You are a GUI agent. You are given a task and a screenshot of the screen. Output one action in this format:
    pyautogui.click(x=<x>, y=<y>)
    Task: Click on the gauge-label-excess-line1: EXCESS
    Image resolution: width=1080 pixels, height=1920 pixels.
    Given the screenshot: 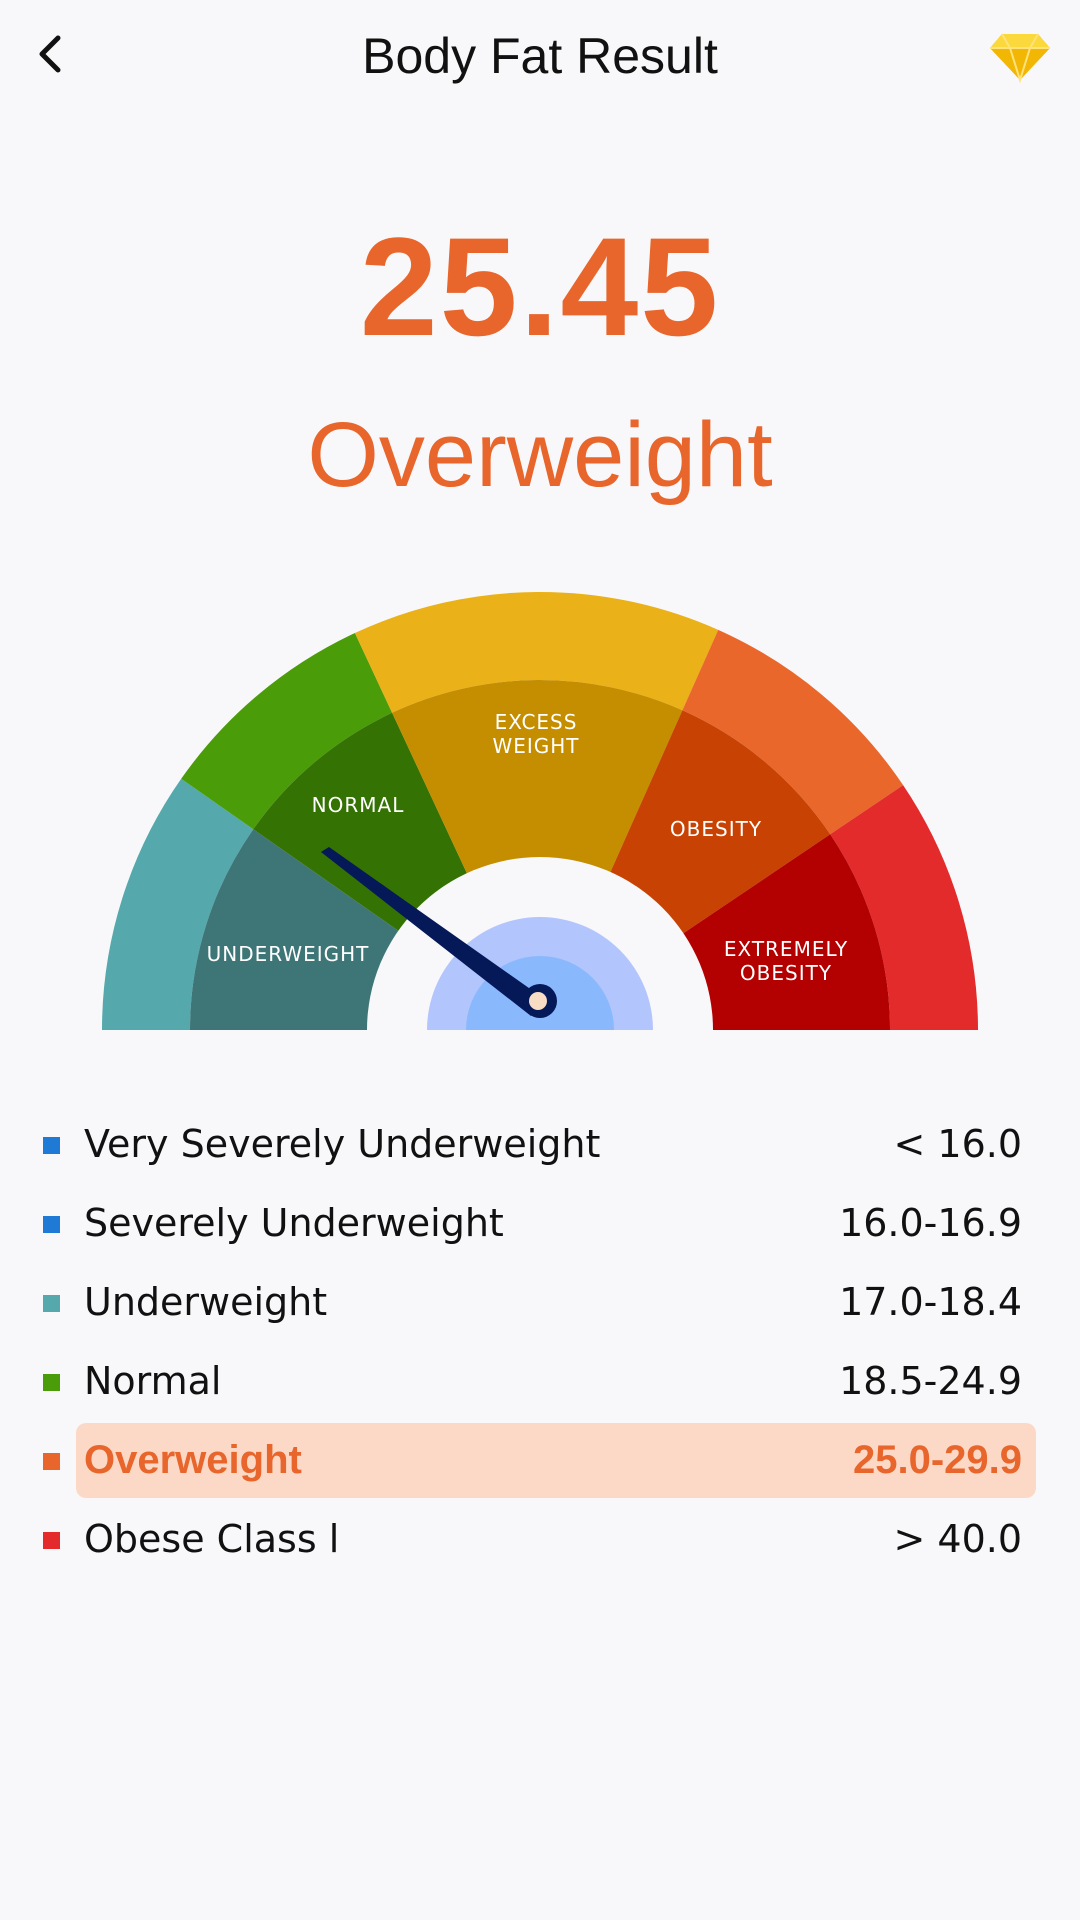 What is the action you would take?
    pyautogui.click(x=536, y=722)
    